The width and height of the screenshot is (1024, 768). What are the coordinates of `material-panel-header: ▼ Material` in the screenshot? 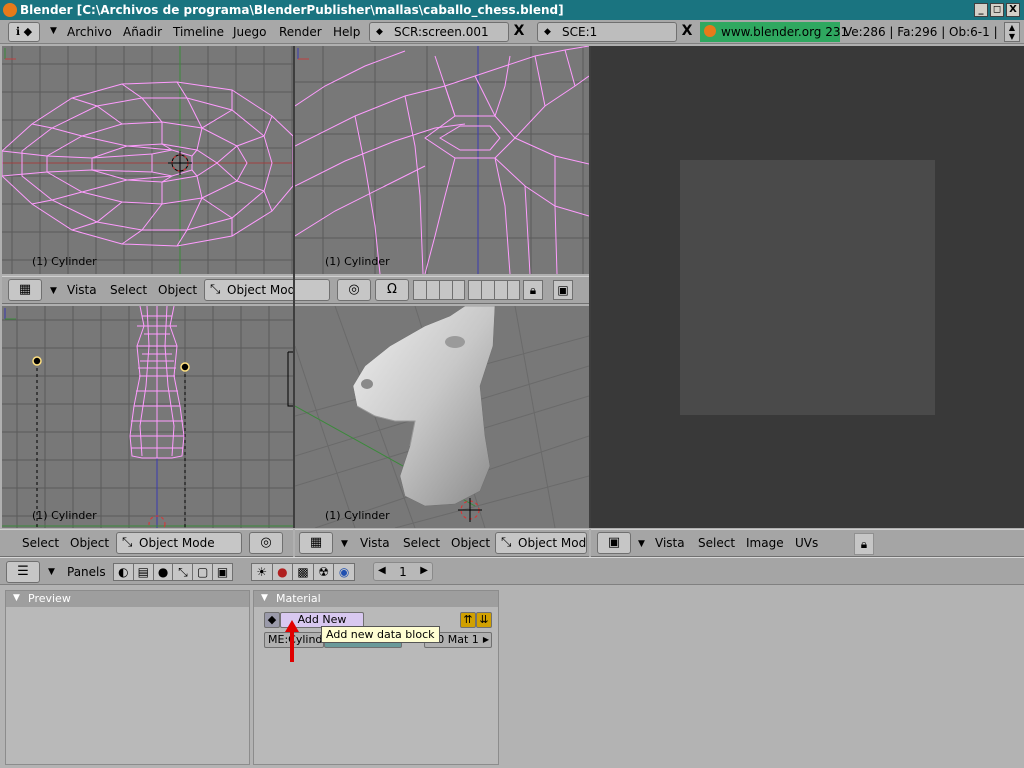 It's located at (376, 599).